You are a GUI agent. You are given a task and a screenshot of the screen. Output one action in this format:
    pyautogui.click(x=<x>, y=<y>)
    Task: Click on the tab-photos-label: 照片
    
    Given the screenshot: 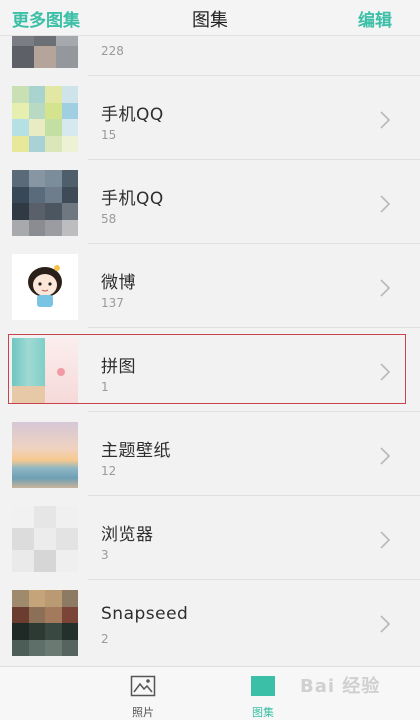 What is the action you would take?
    pyautogui.click(x=143, y=712)
    